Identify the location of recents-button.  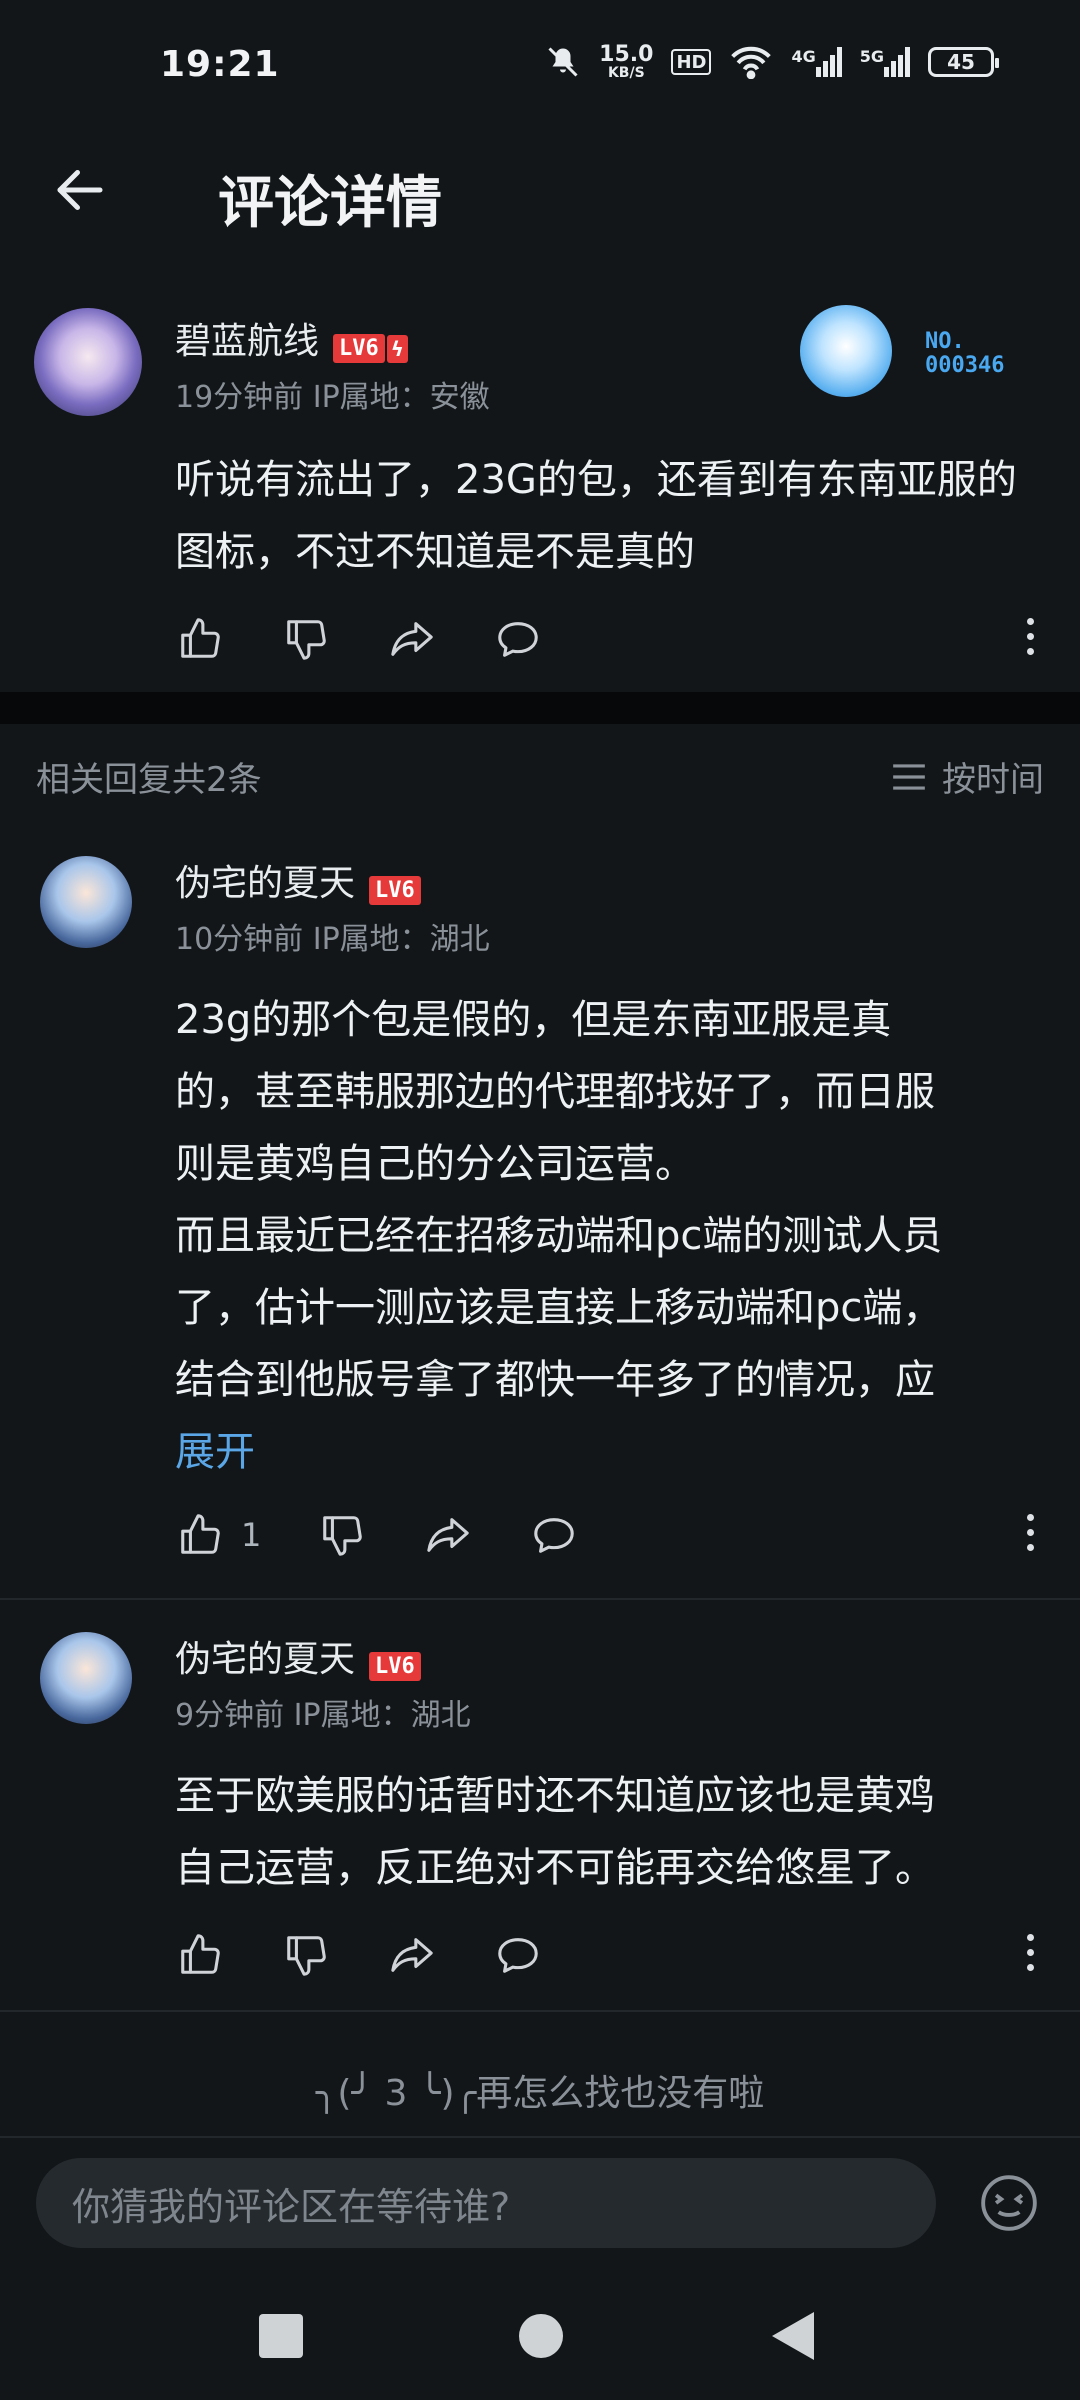
(281, 2336).